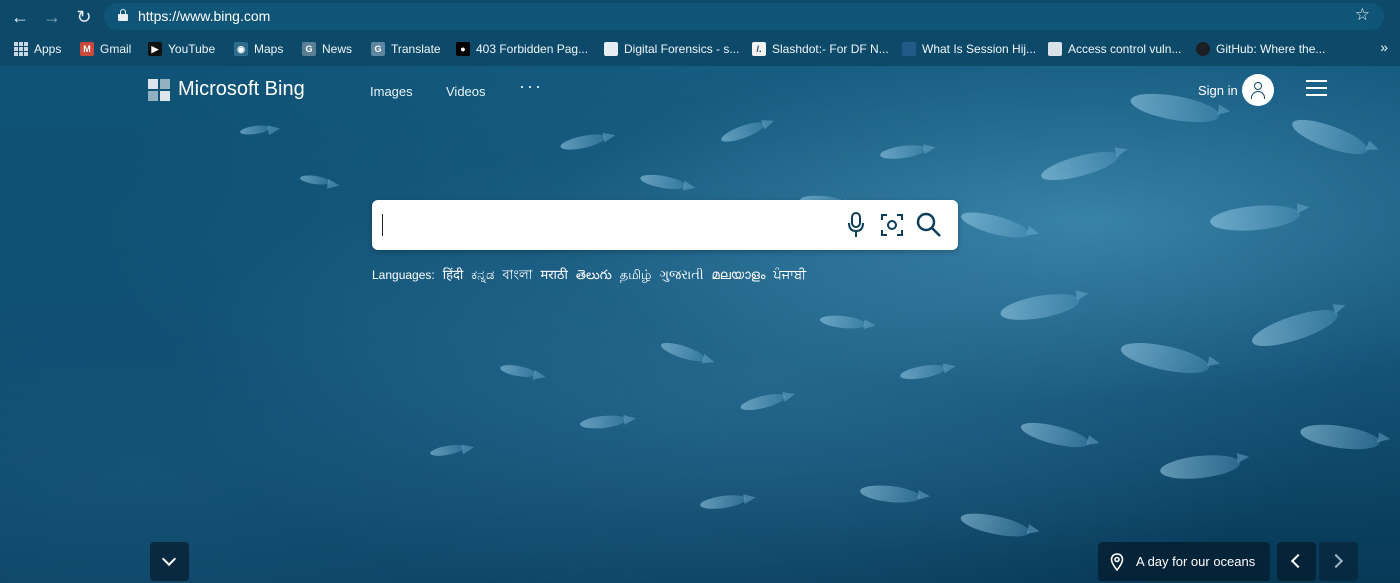  Describe the element at coordinates (241, 89) in the screenshot. I see `logo-text: Microsoft Bing` at that location.